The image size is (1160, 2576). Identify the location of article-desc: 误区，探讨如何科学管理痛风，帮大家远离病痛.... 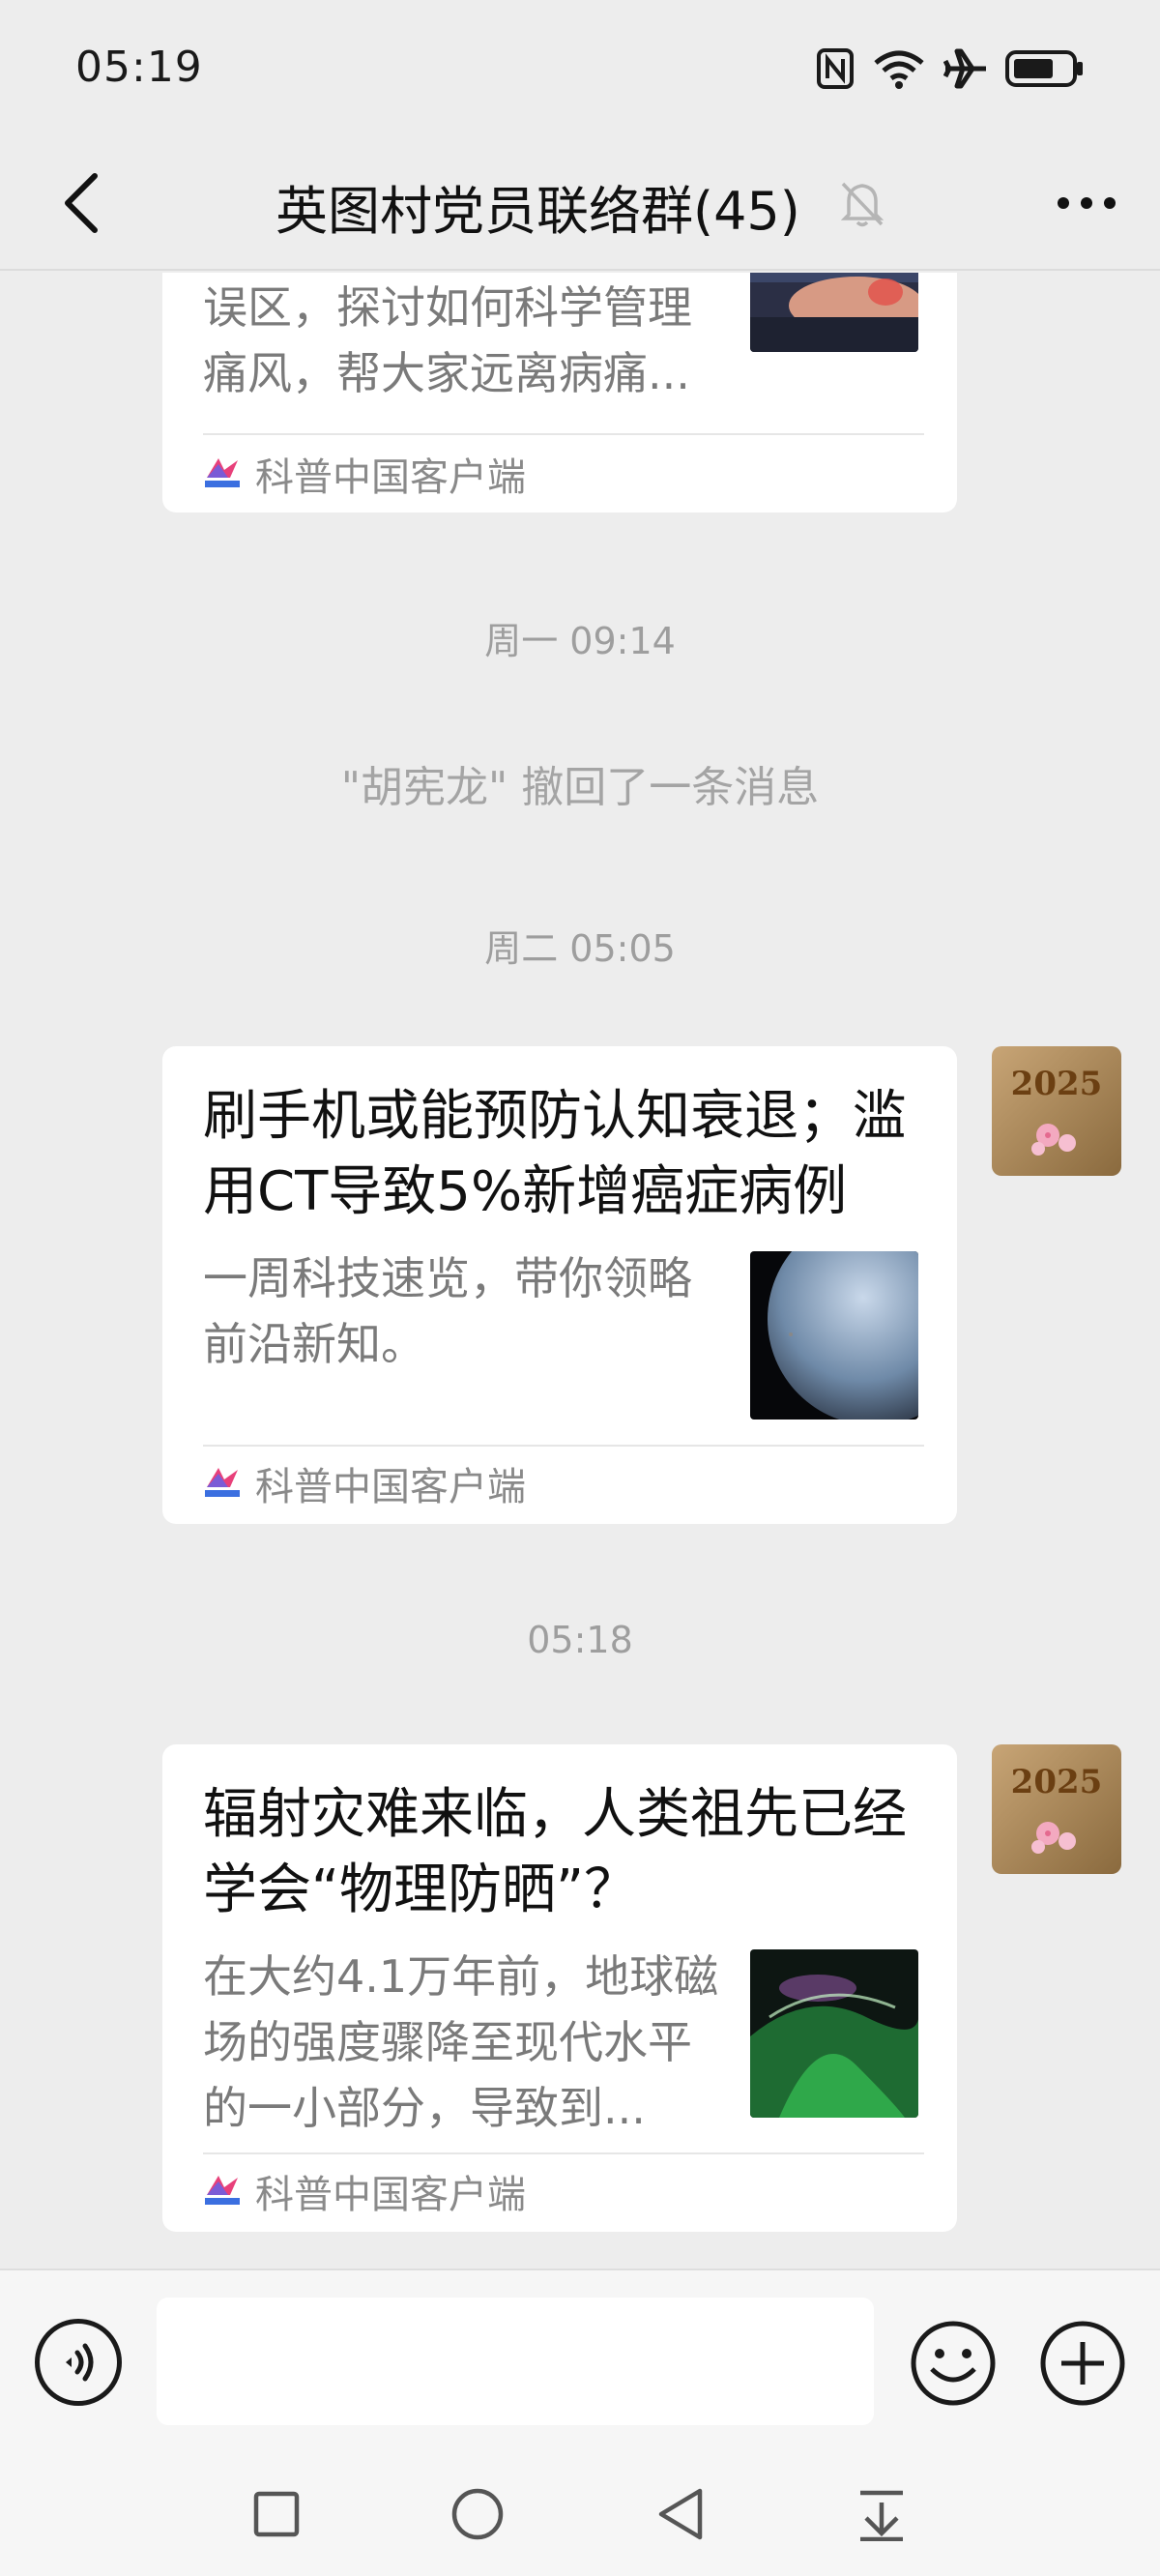
(448, 340).